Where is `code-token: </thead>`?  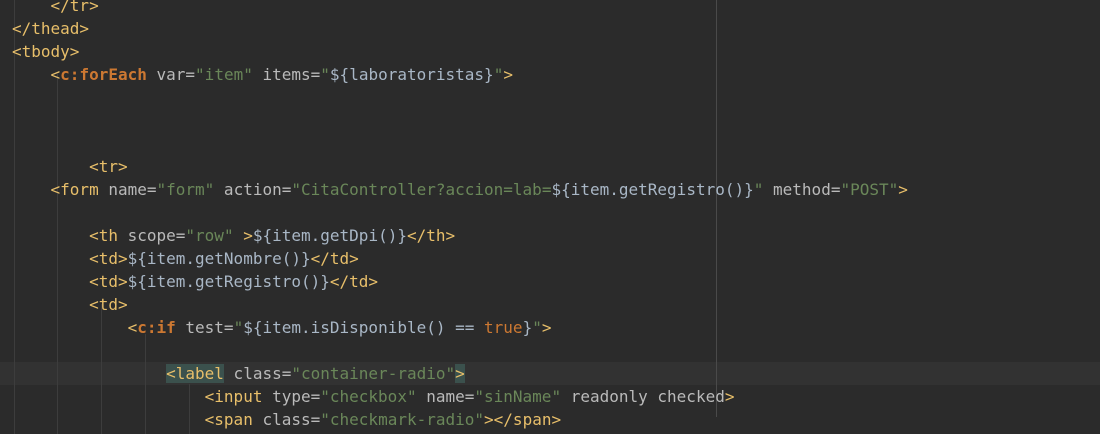
code-token: </thead> is located at coordinates (51, 28).